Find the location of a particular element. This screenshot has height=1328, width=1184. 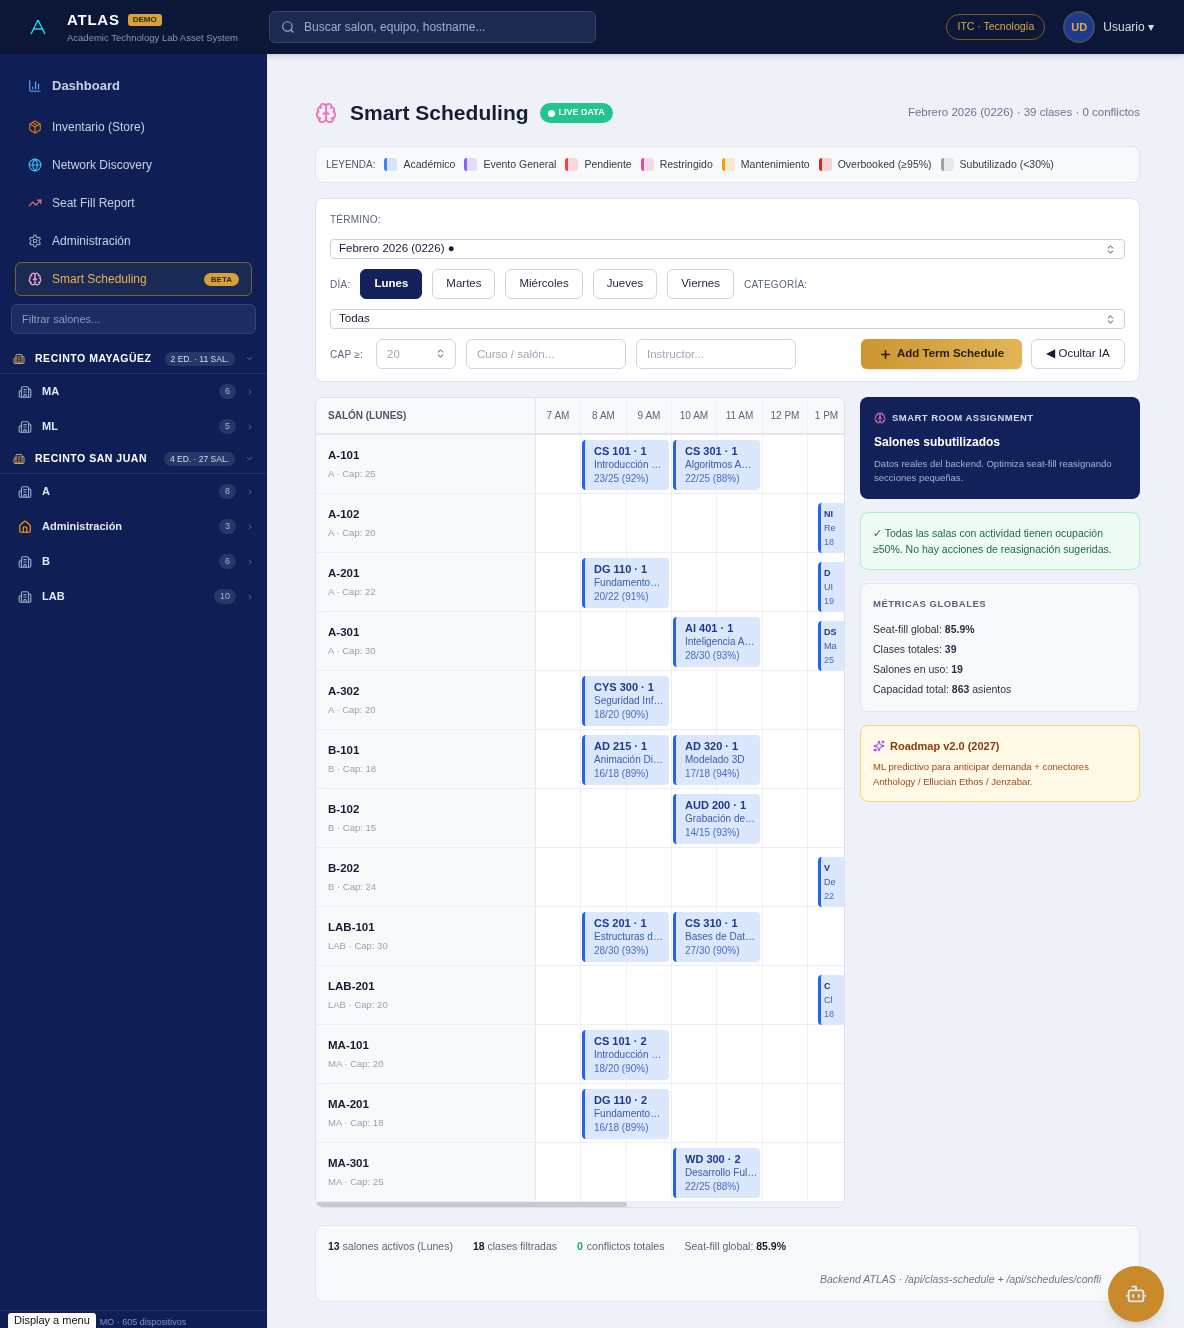

class-fill: 18/20 (90%) is located at coordinates (622, 715).